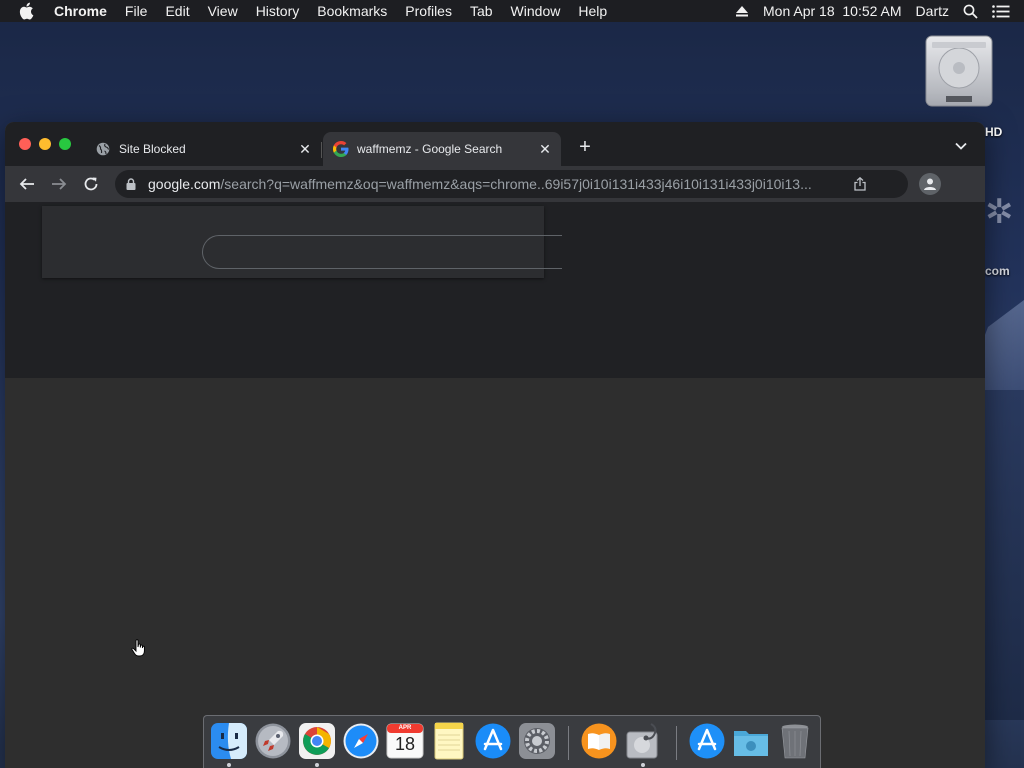  Describe the element at coordinates (592, 11) in the screenshot. I see `menu-help: Help` at that location.